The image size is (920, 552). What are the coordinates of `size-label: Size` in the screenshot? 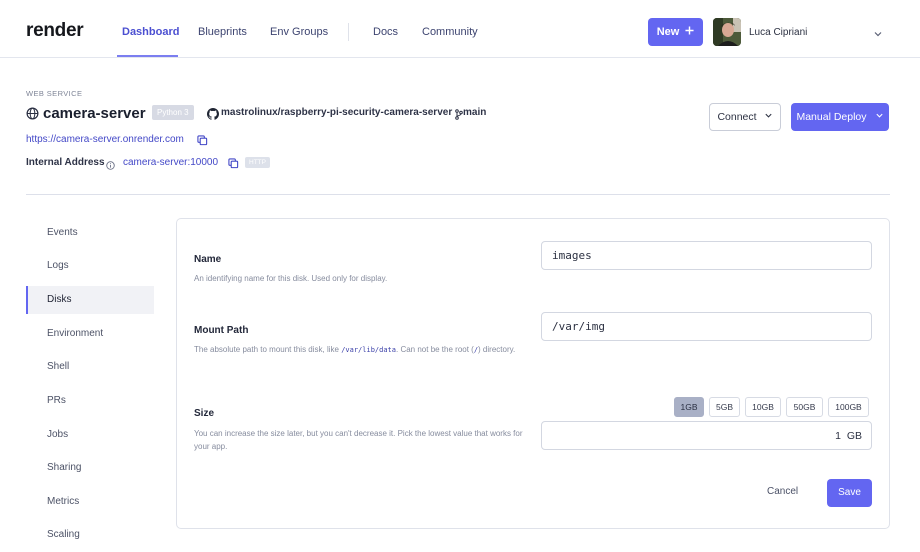 It's located at (204, 413).